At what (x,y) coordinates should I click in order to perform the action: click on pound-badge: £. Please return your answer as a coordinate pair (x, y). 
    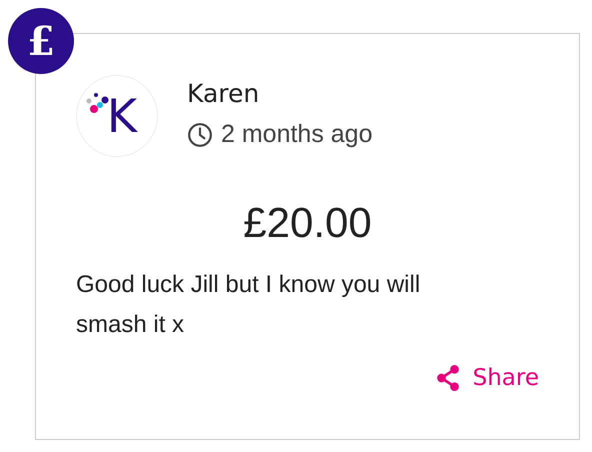
    Looking at the image, I should click on (41, 41).